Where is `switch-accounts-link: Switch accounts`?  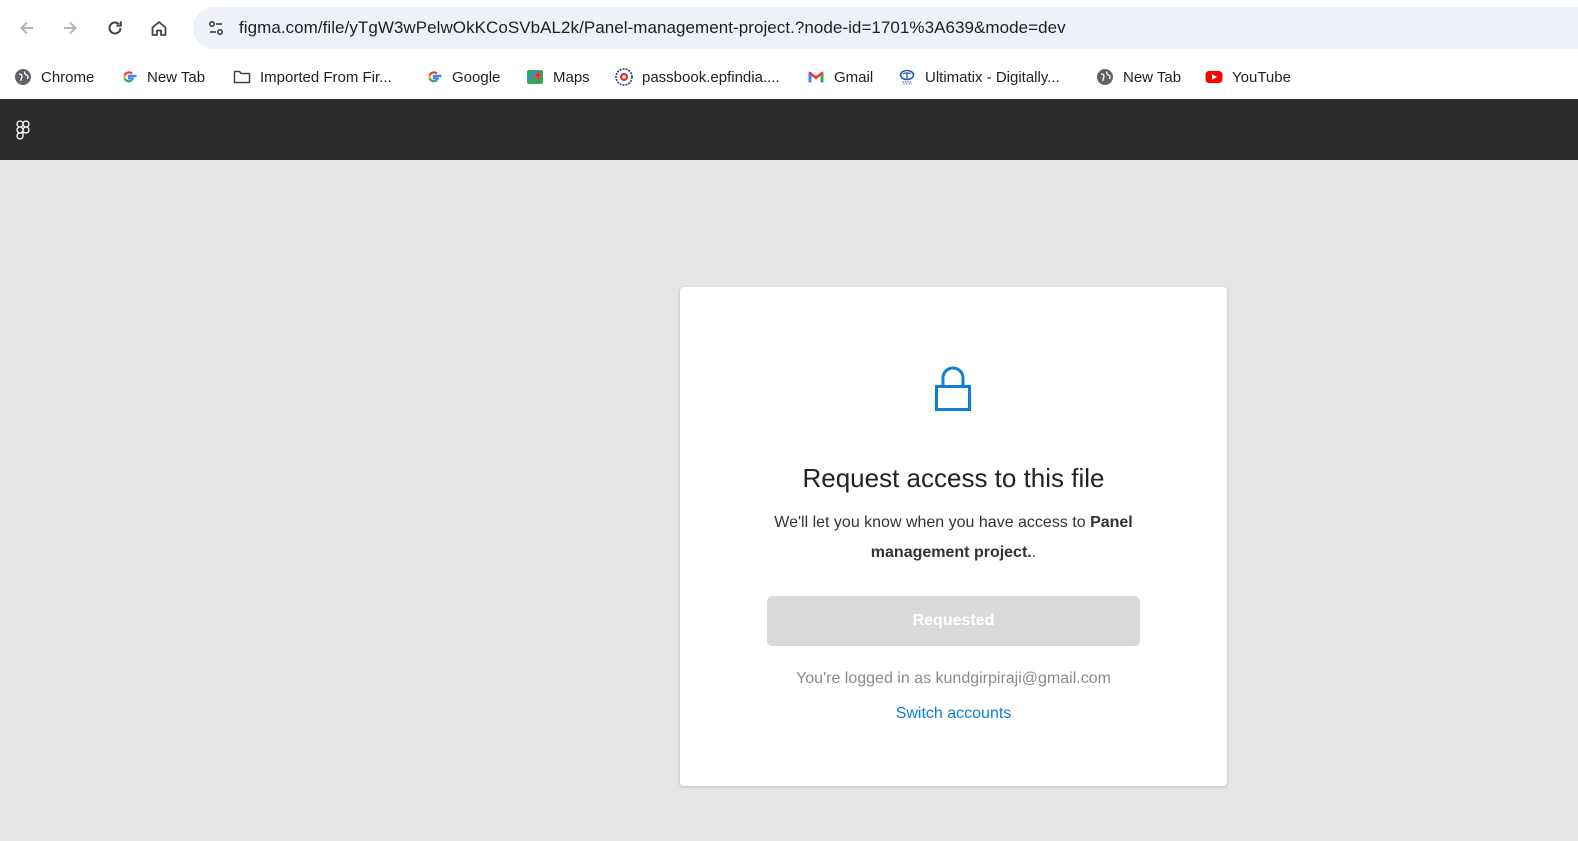
switch-accounts-link: Switch accounts is located at coordinates (953, 714).